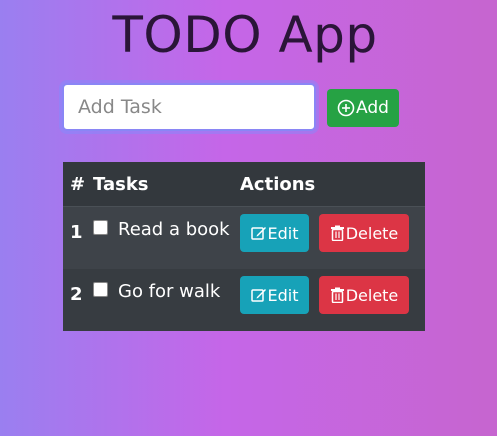 Image resolution: width=497 pixels, height=436 pixels. I want to click on header-tasks: Tasks, so click(121, 184).